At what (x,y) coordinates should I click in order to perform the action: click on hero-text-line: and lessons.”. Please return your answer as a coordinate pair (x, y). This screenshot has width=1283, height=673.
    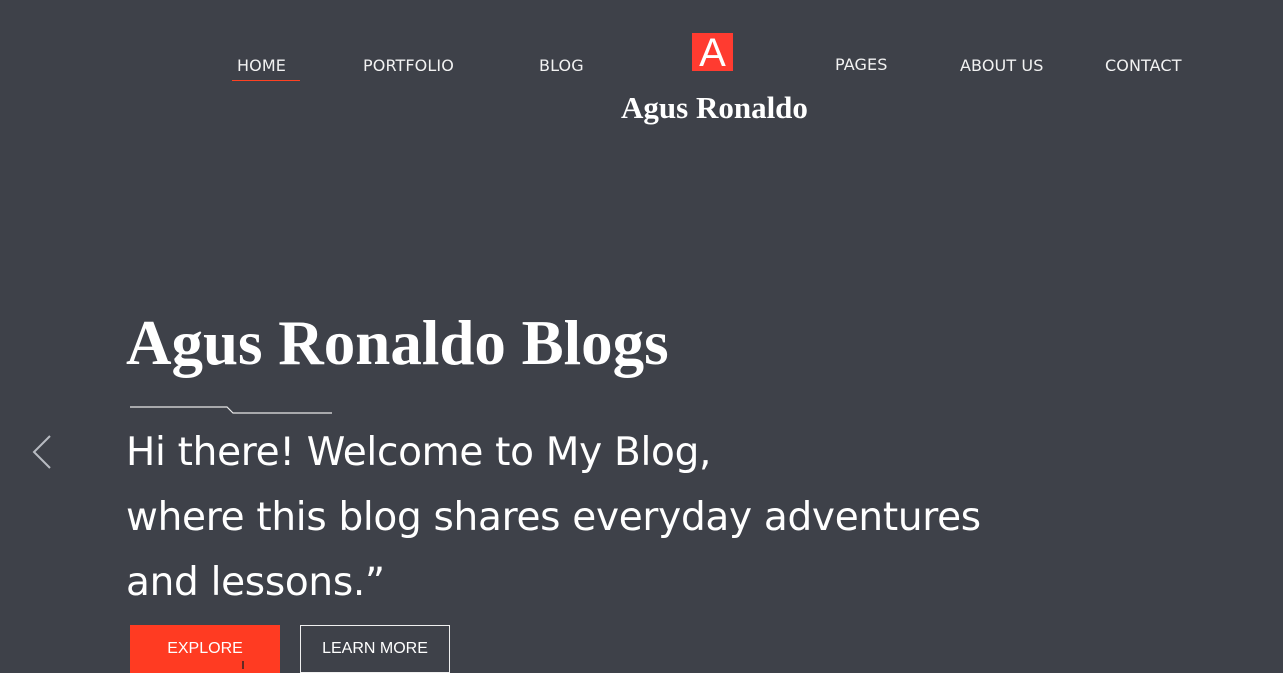
    Looking at the image, I should click on (255, 582).